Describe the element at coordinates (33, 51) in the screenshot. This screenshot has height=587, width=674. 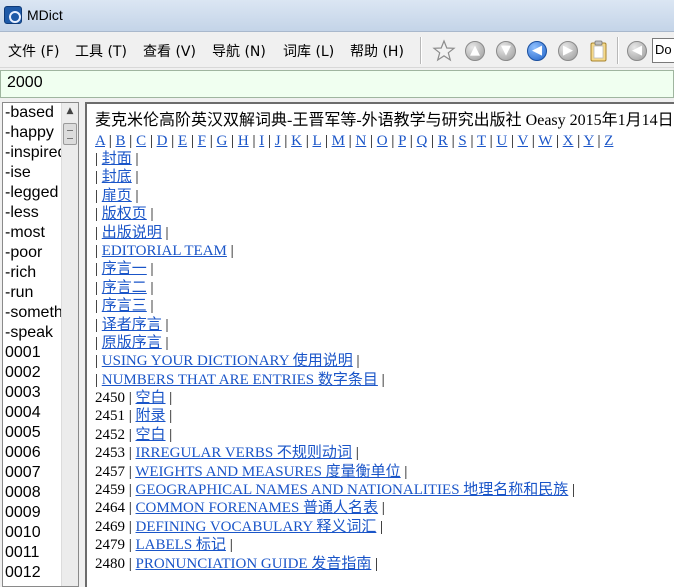
I see `menu-file: 文件 (F)` at that location.